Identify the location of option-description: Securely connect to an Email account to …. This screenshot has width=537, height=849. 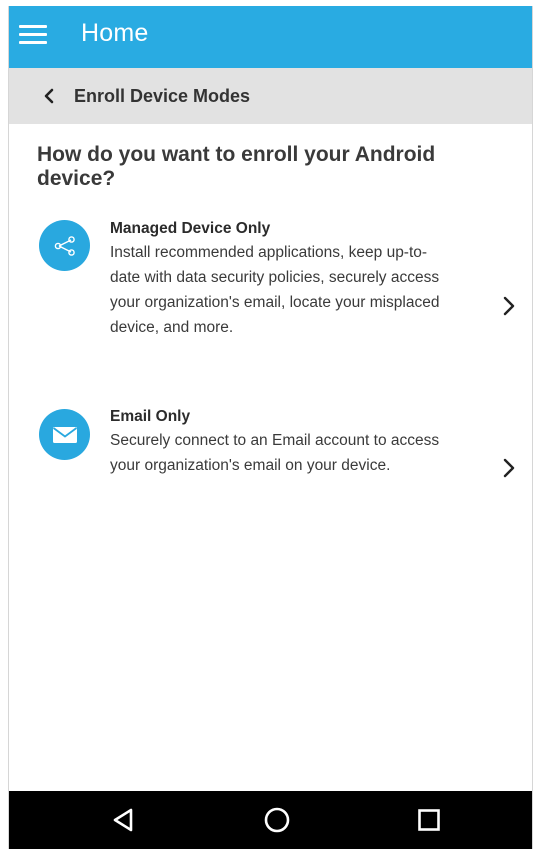
(275, 453).